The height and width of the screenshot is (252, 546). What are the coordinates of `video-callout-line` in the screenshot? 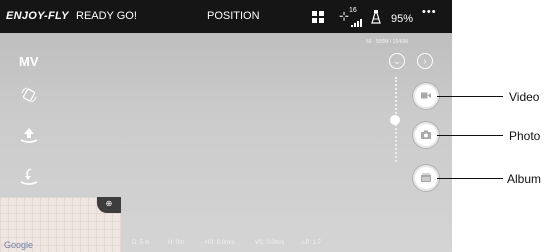 It's located at (470, 96).